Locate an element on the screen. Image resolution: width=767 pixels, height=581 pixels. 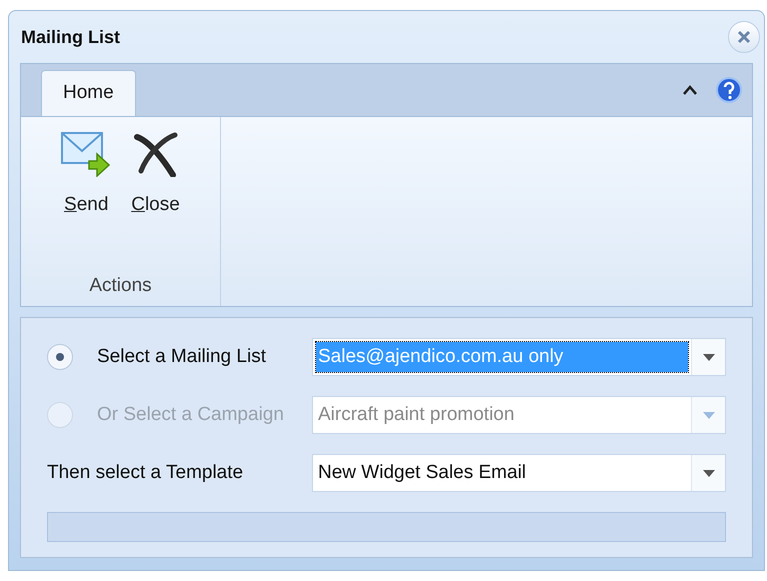
dropdown: New Widget Sales Email is located at coordinates (519, 473).